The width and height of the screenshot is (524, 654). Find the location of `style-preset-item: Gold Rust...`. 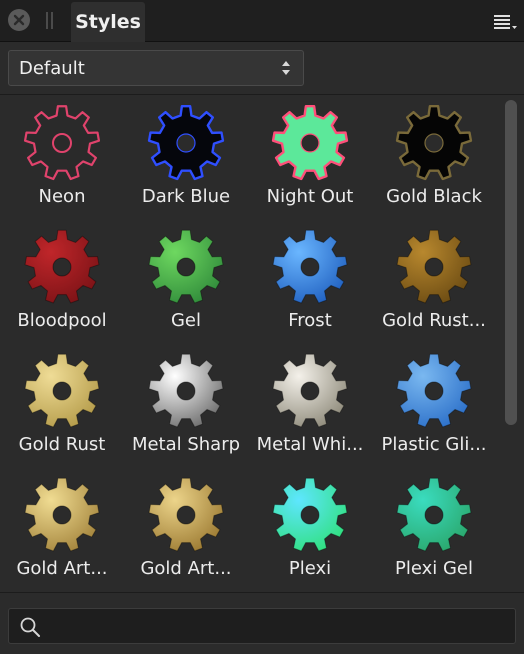

style-preset-item: Gold Rust... is located at coordinates (434, 282).